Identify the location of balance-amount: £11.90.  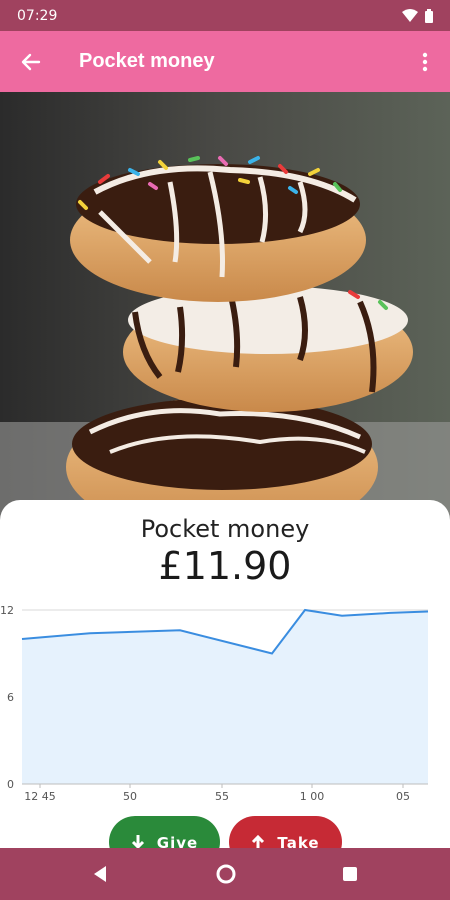
(225, 566).